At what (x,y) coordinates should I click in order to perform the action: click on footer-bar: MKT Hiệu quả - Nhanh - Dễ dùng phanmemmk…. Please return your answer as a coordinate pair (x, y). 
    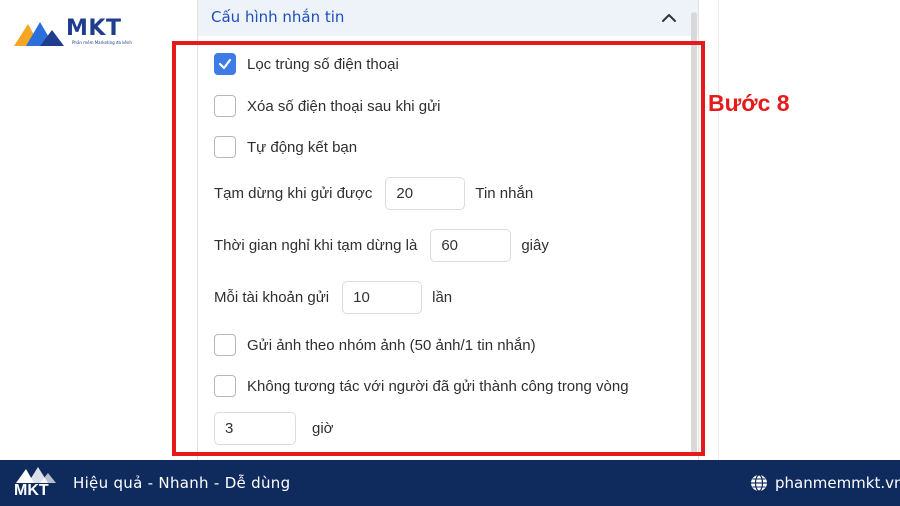
    Looking at the image, I should click on (450, 483).